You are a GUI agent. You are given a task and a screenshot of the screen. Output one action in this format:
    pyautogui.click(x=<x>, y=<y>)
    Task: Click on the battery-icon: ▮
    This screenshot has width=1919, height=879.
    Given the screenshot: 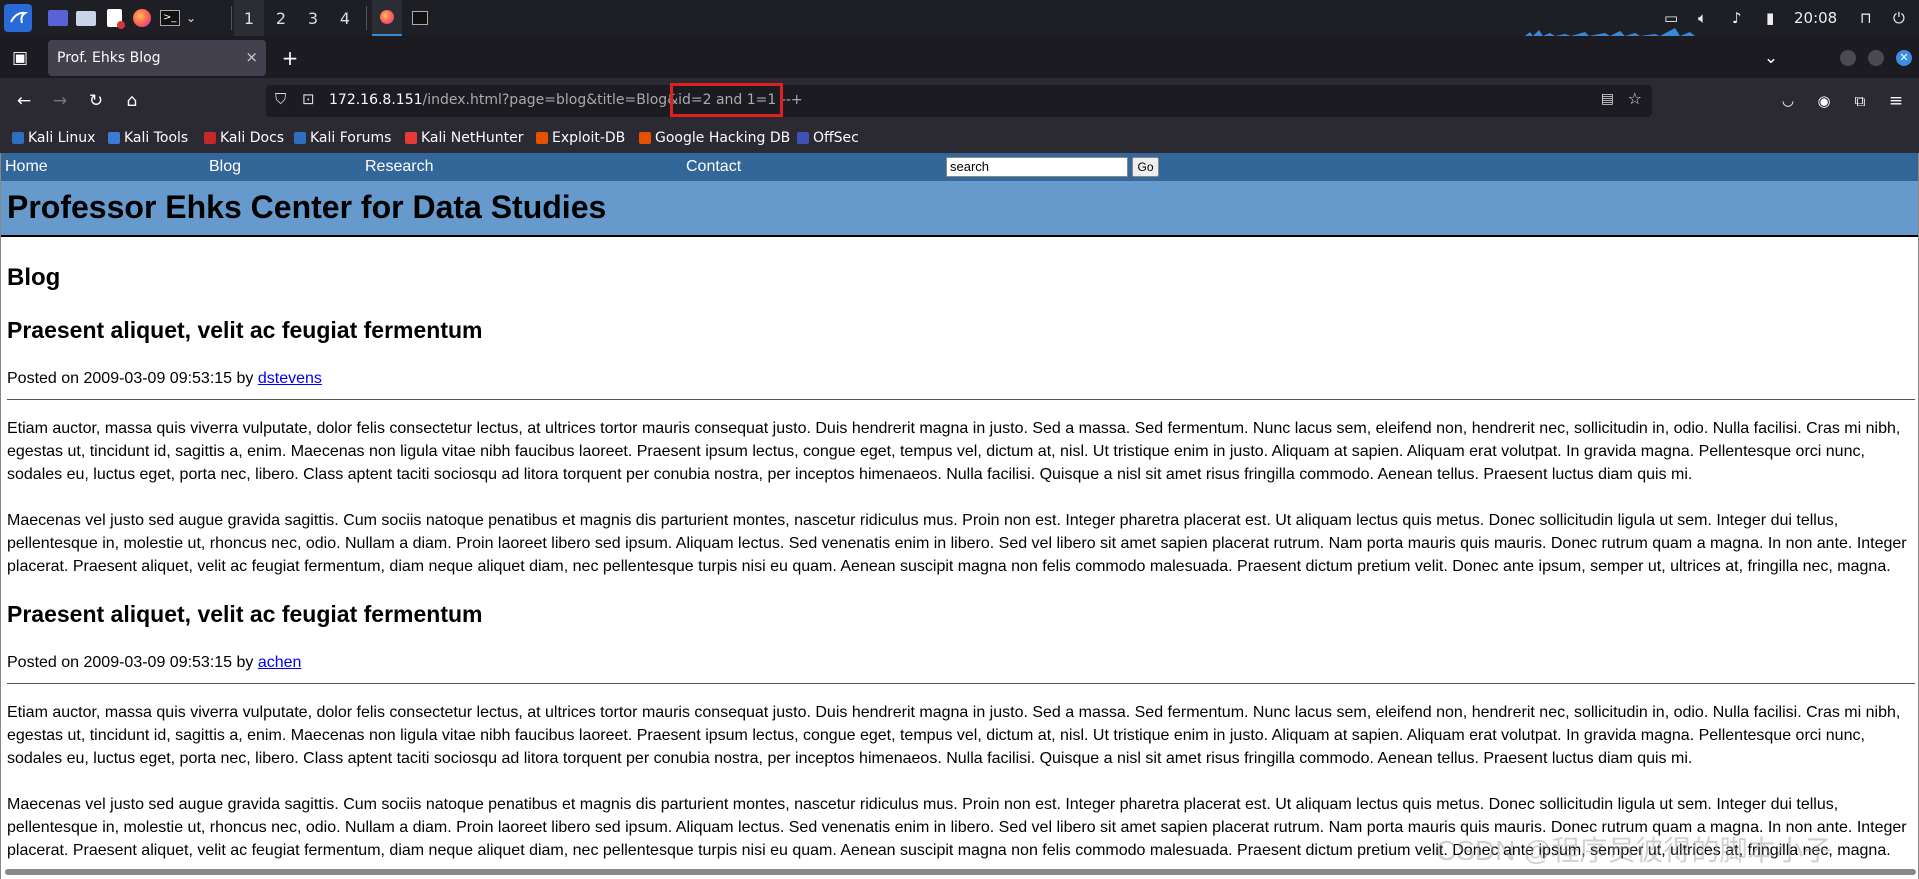 What is the action you would take?
    pyautogui.click(x=1770, y=18)
    